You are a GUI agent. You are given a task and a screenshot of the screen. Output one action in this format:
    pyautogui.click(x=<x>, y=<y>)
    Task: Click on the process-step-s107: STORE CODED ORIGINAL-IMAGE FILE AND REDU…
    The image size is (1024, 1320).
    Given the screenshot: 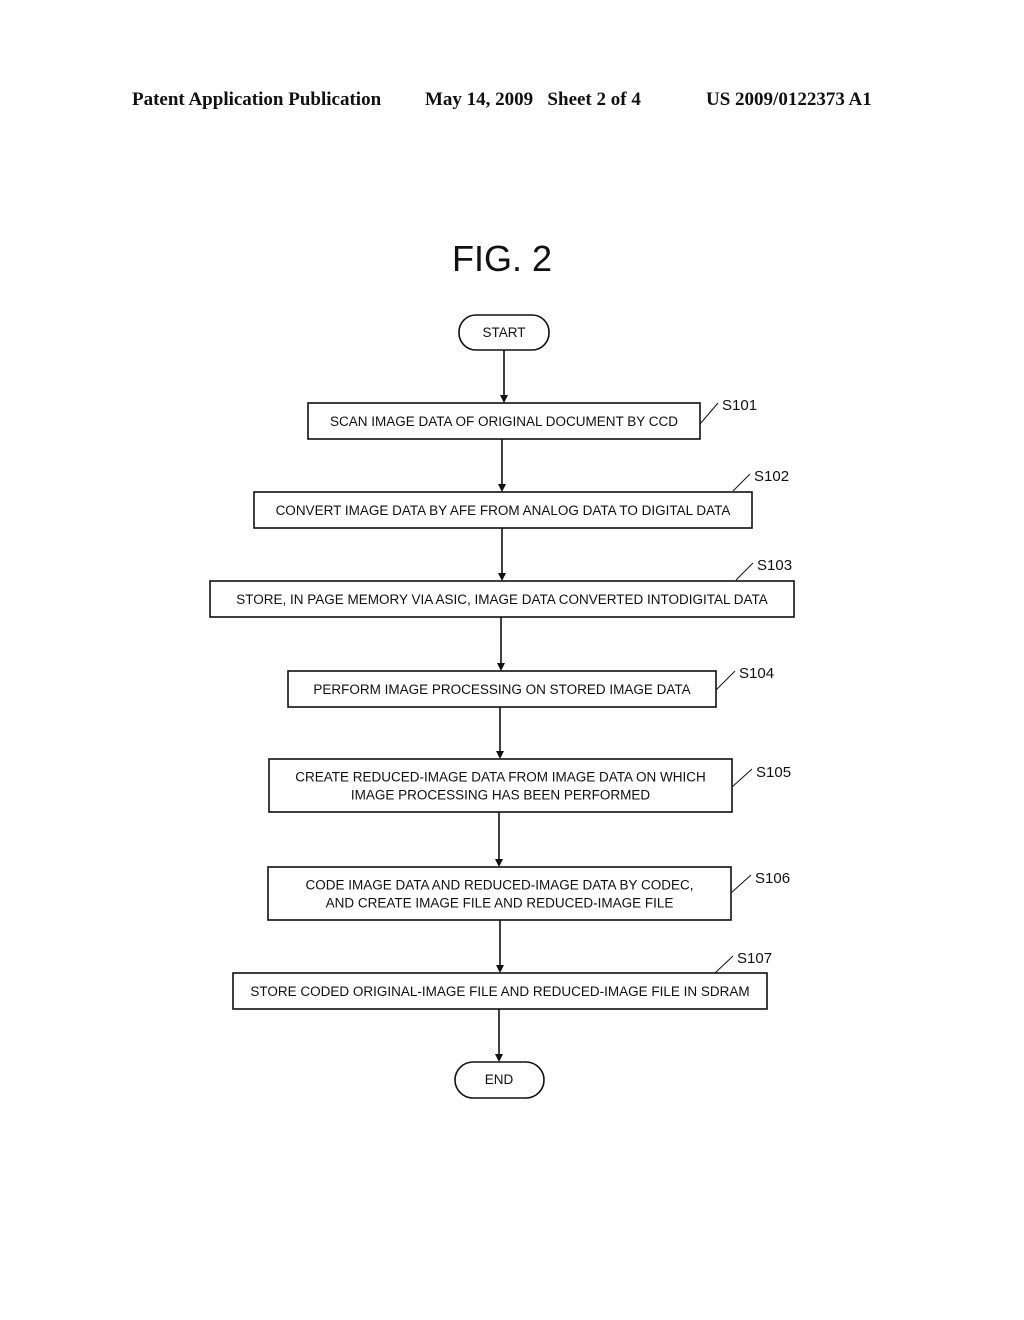 What is the action you would take?
    pyautogui.click(x=502, y=980)
    